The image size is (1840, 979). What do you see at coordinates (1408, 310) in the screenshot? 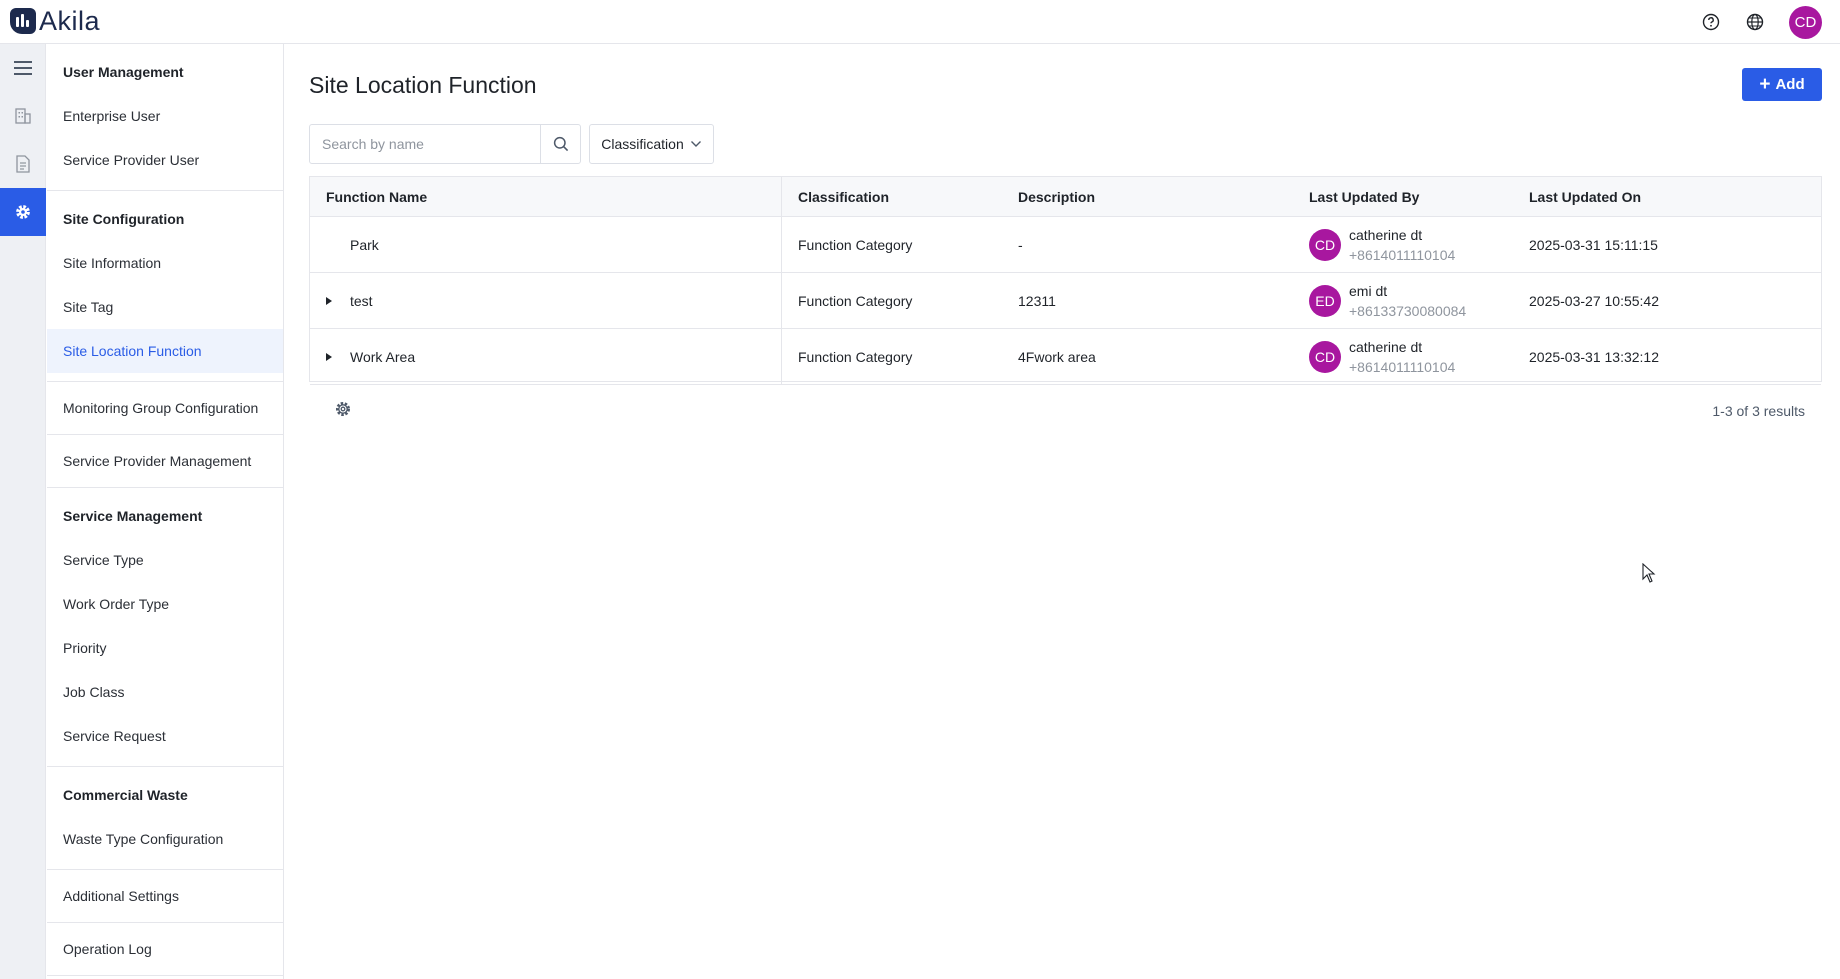
I see `user-phone: +86133730080084` at bounding box center [1408, 310].